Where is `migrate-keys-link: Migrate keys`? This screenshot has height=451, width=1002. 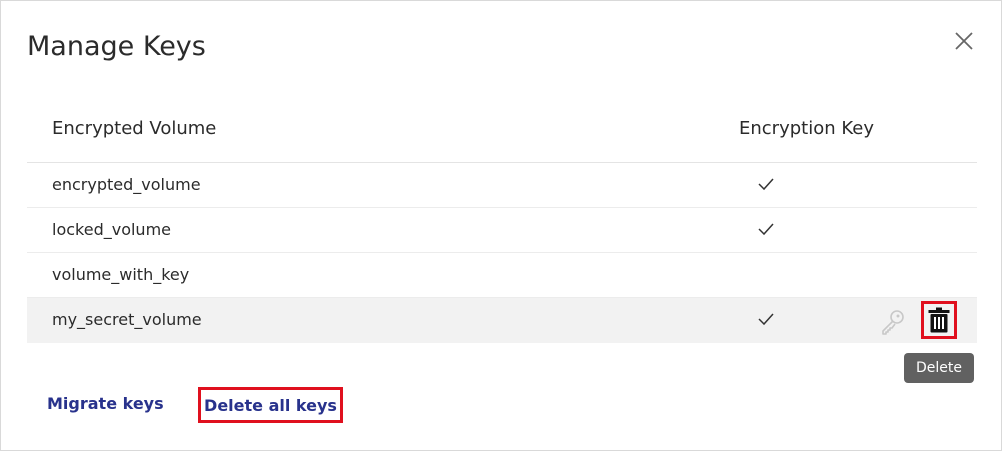 migrate-keys-link: Migrate keys is located at coordinates (105, 403).